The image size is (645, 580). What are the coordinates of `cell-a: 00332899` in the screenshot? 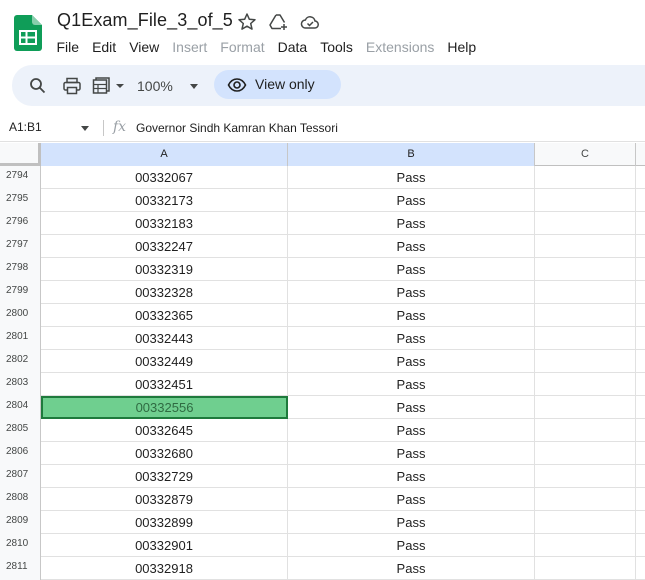 It's located at (164, 522).